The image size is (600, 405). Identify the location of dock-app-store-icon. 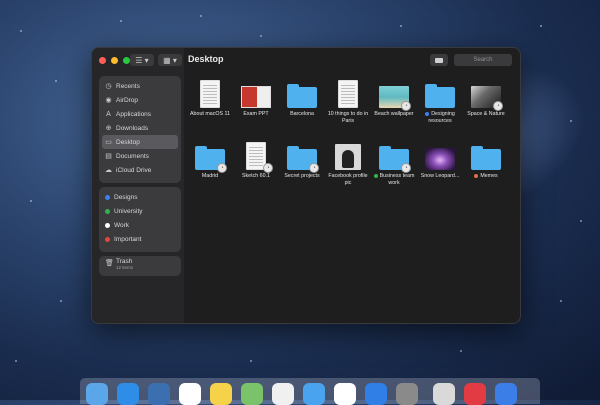
(376, 394).